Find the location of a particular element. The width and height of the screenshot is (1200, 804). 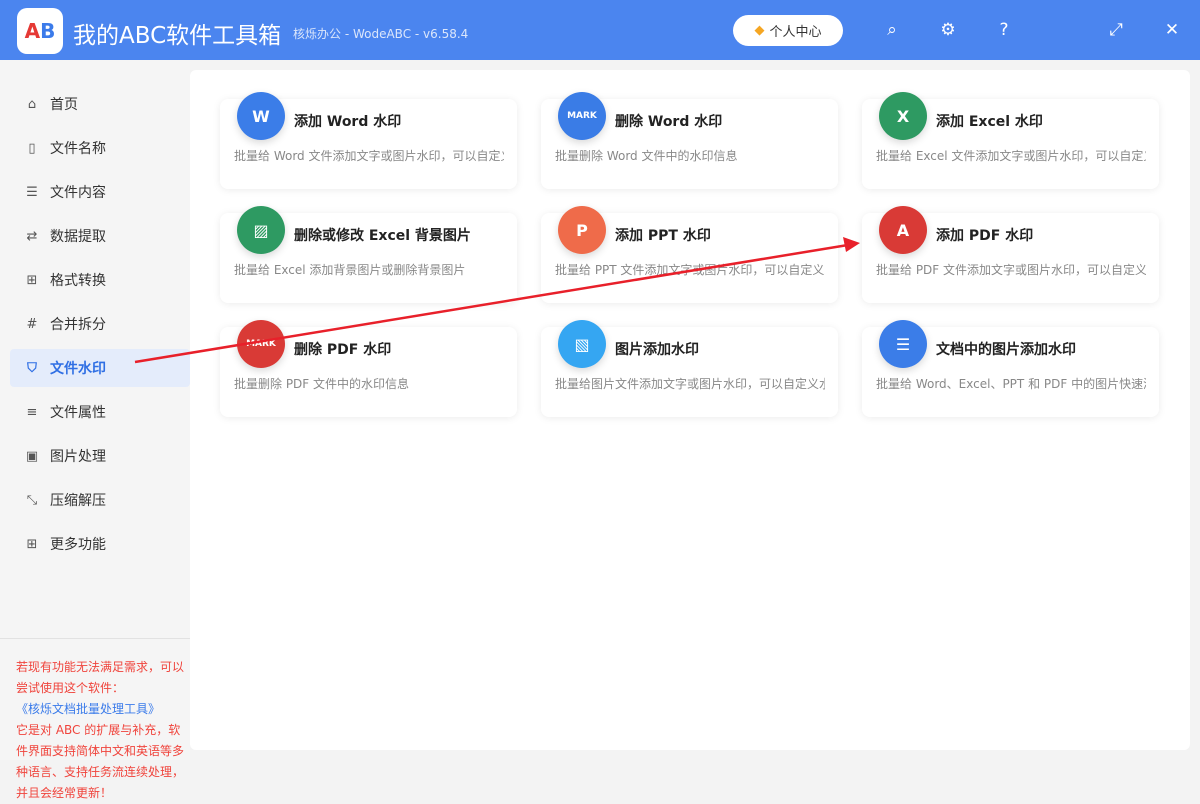

app-title: 我的ABC软件工具箱 is located at coordinates (177, 36).